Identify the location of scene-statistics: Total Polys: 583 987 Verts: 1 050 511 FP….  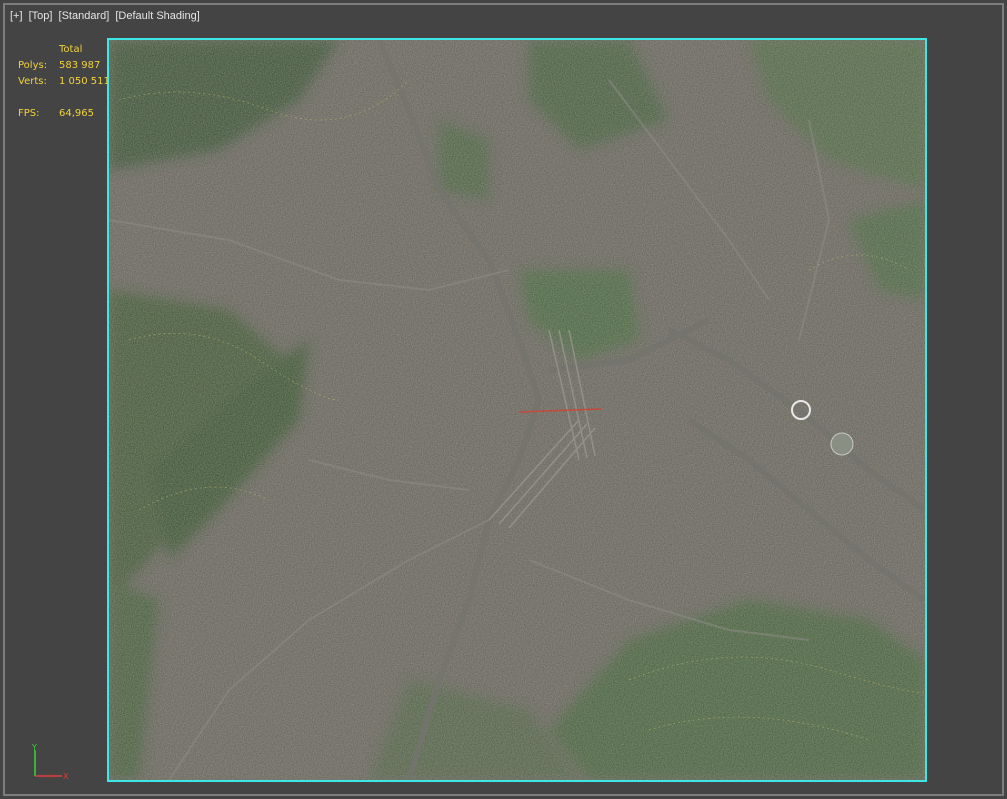
(68, 82).